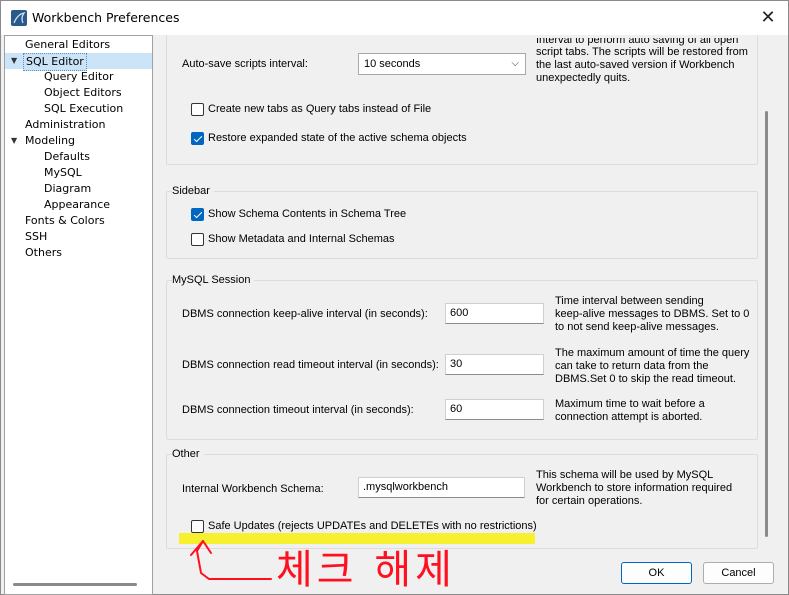  Describe the element at coordinates (442, 64) in the screenshot. I see `autosave-interval-select: 10 seconds ⌵` at that location.